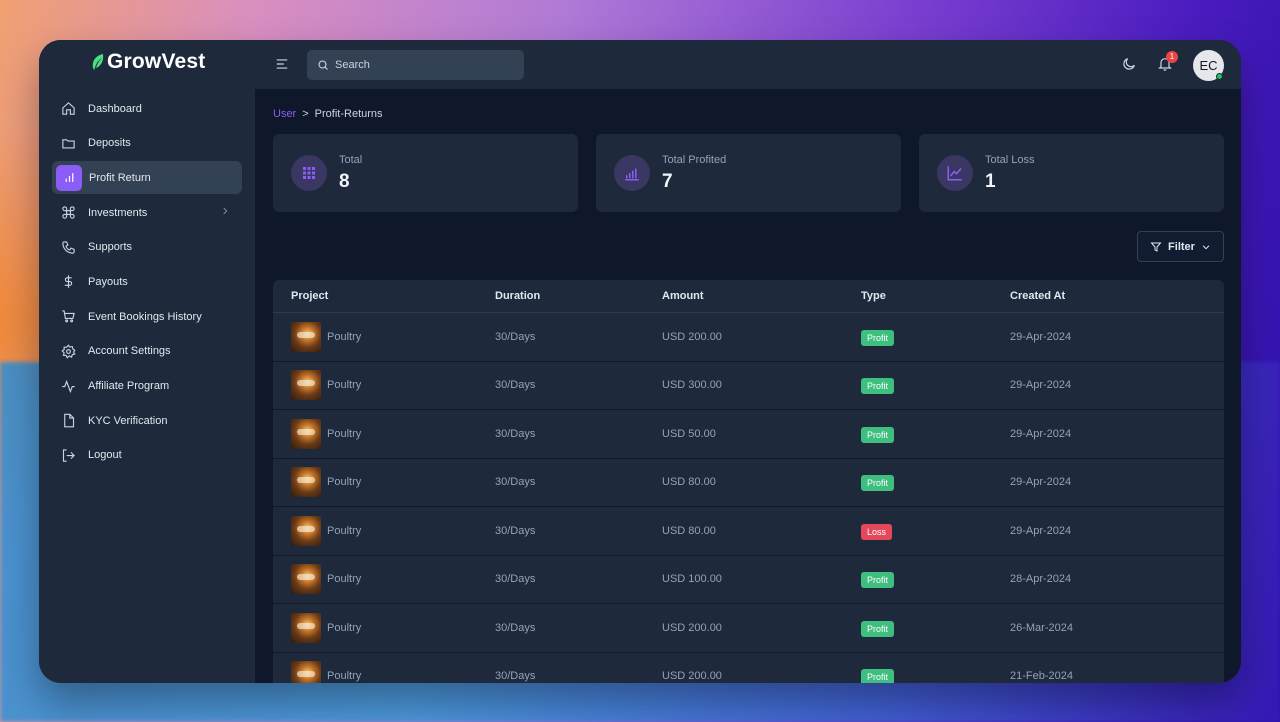 The width and height of the screenshot is (1280, 722). What do you see at coordinates (935, 531) in the screenshot?
I see `cell-type: Loss` at bounding box center [935, 531].